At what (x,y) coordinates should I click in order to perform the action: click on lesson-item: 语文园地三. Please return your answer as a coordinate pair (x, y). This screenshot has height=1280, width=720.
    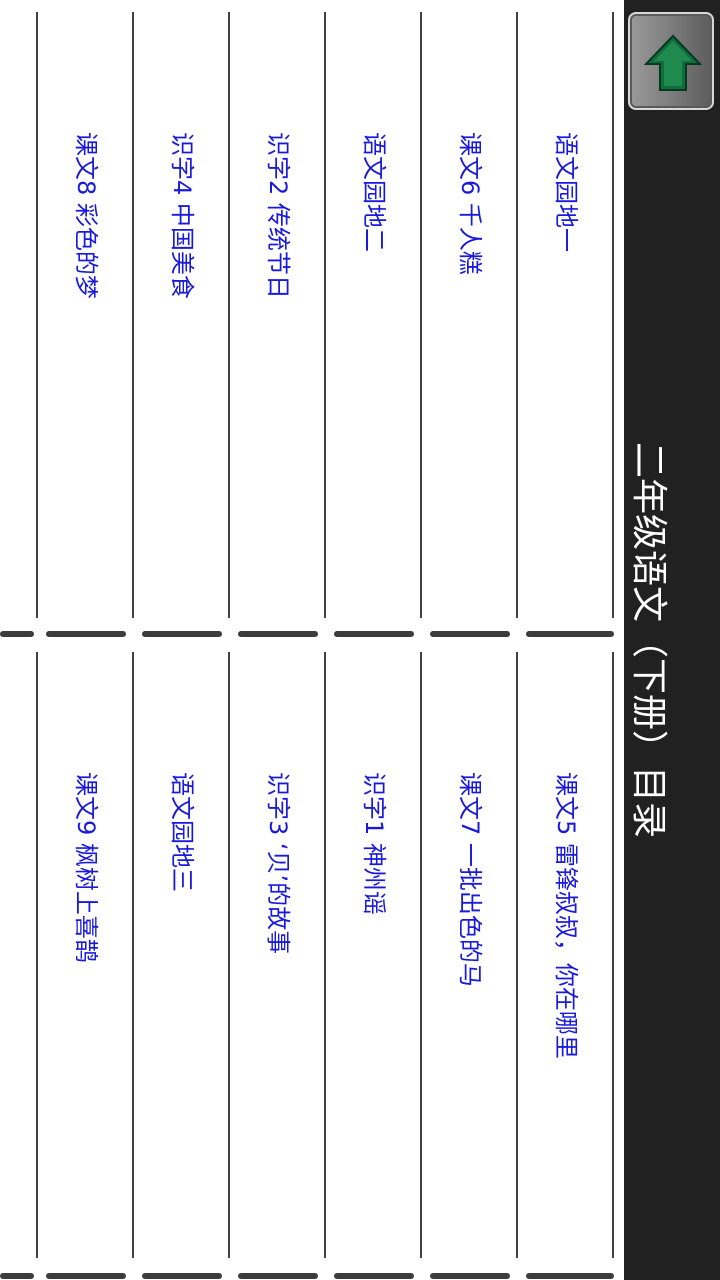
    Looking at the image, I should click on (182, 955).